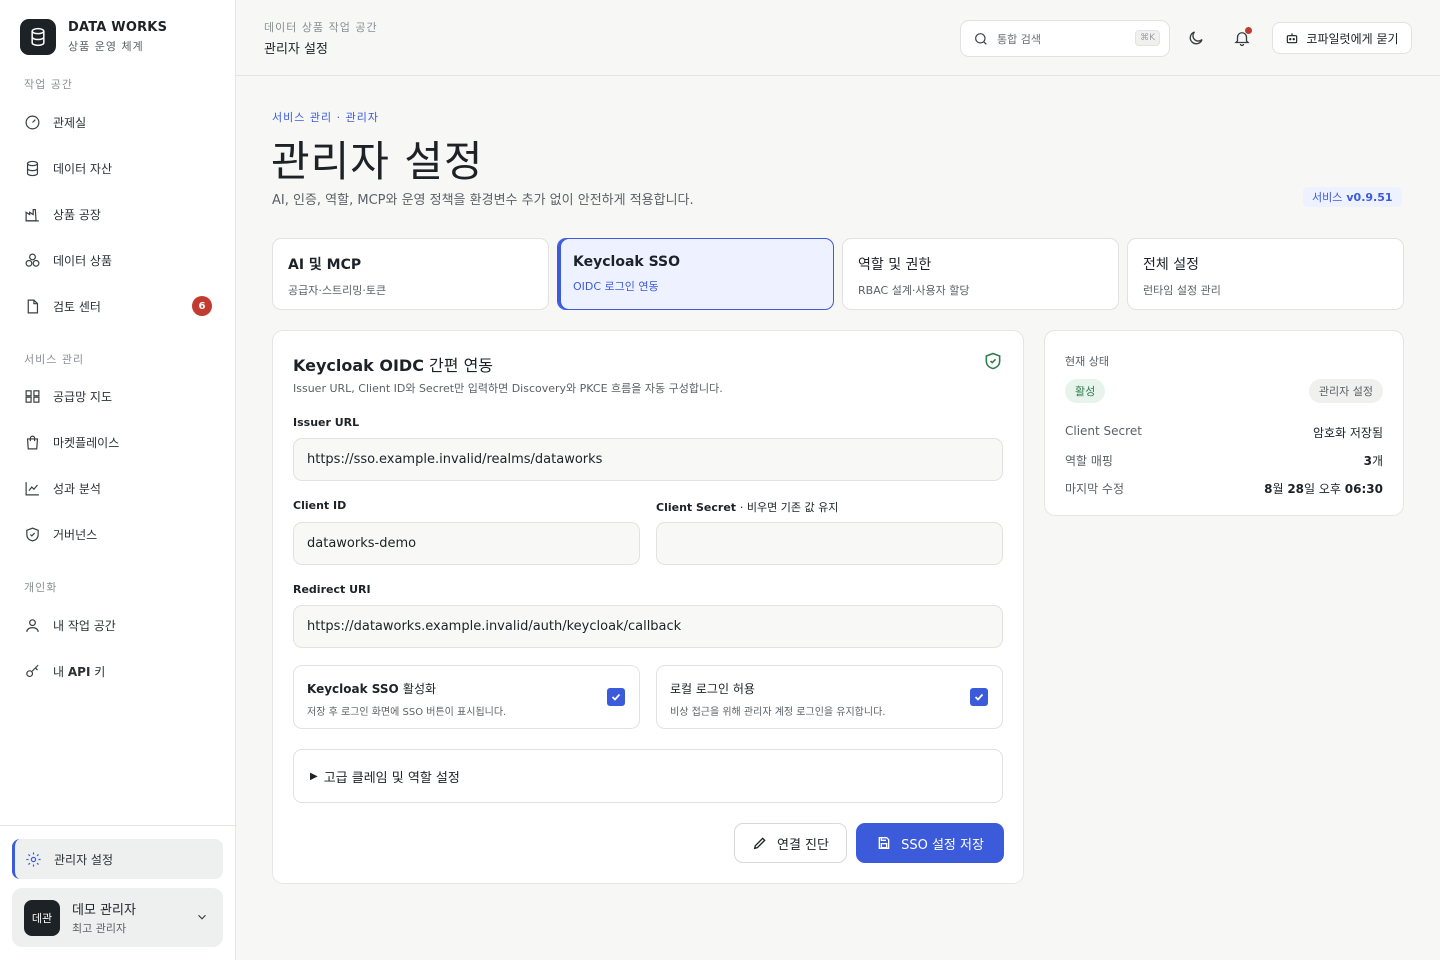 Image resolution: width=1440 pixels, height=960 pixels. What do you see at coordinates (1369, 197) in the screenshot?
I see `version-number: v0.9.51` at bounding box center [1369, 197].